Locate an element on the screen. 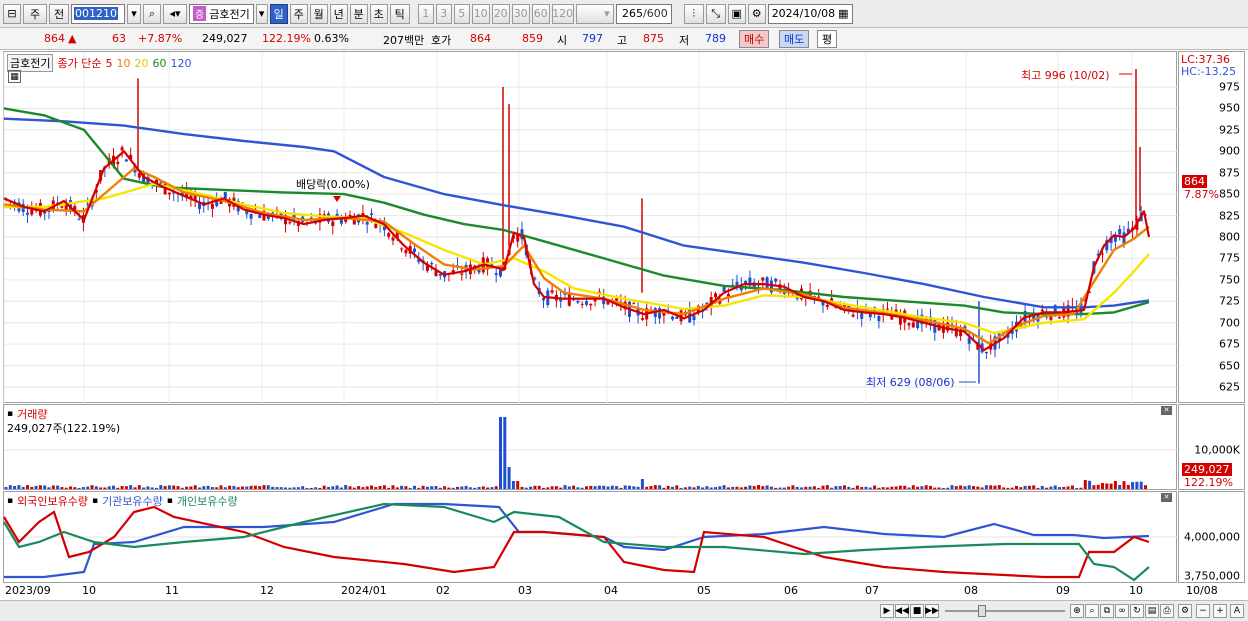 Image resolution: width=1248 pixels, height=621 pixels. zoom-out-icon: − is located at coordinates (1203, 611).